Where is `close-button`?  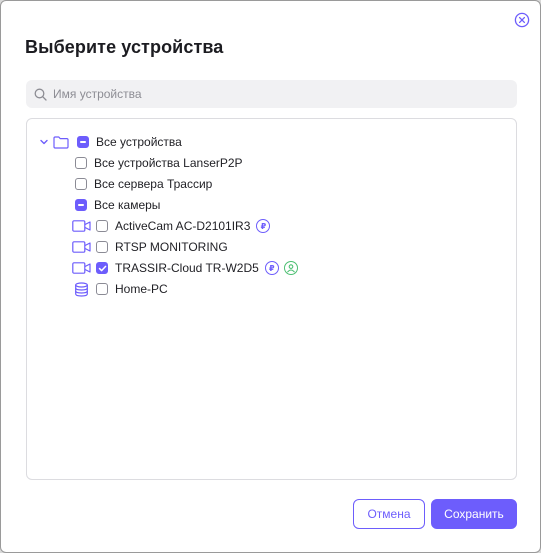 close-button is located at coordinates (522, 20).